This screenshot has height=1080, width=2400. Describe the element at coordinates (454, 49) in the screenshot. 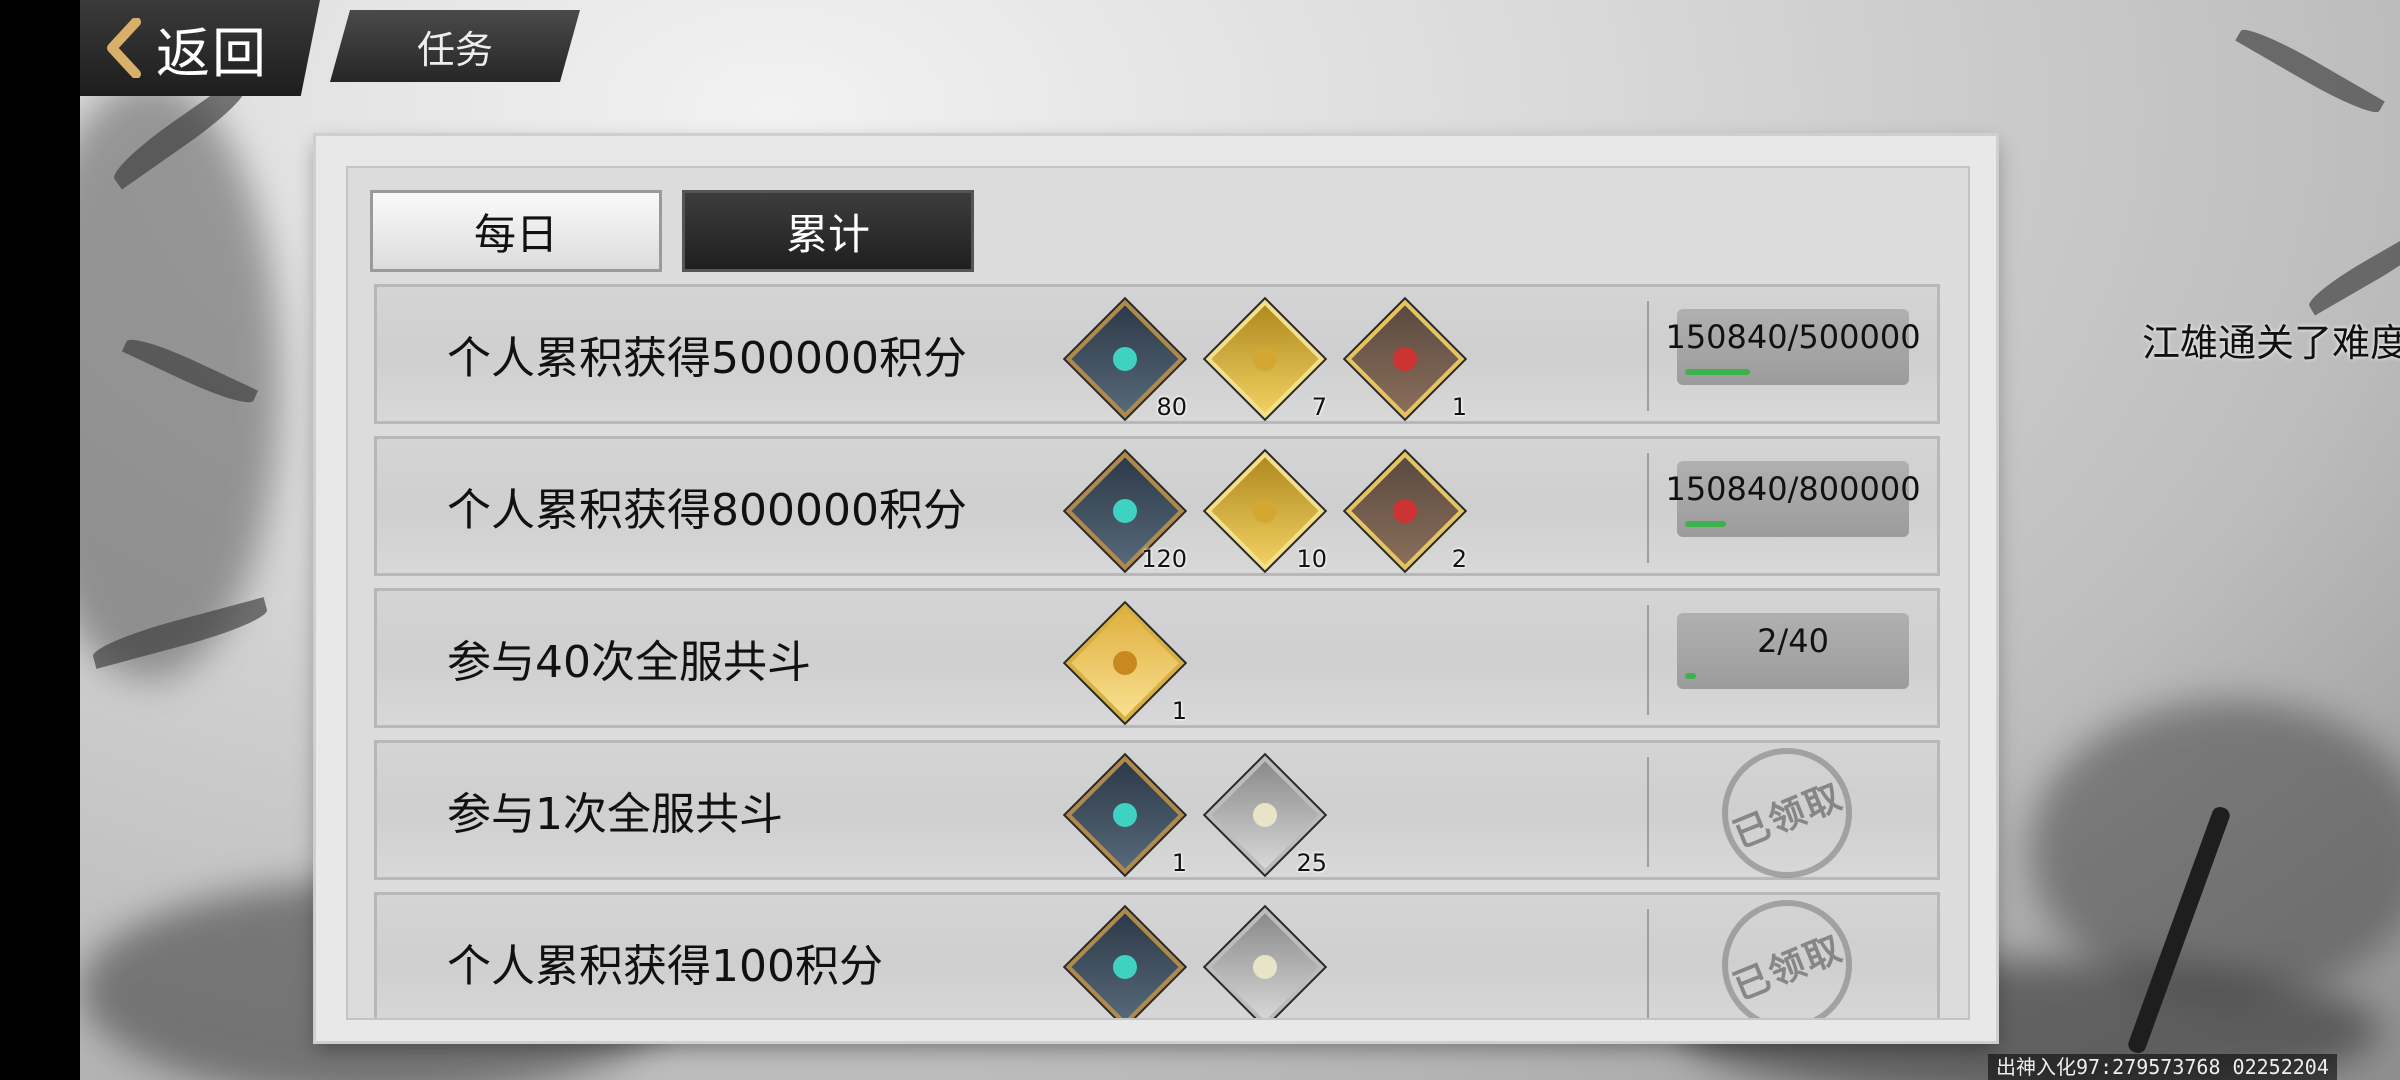

I see `page-title: 任务` at that location.